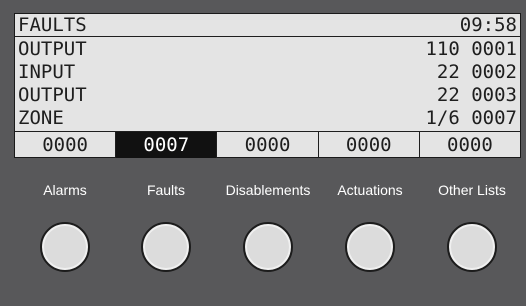  What do you see at coordinates (472, 247) in the screenshot?
I see `other-lists-button` at bounding box center [472, 247].